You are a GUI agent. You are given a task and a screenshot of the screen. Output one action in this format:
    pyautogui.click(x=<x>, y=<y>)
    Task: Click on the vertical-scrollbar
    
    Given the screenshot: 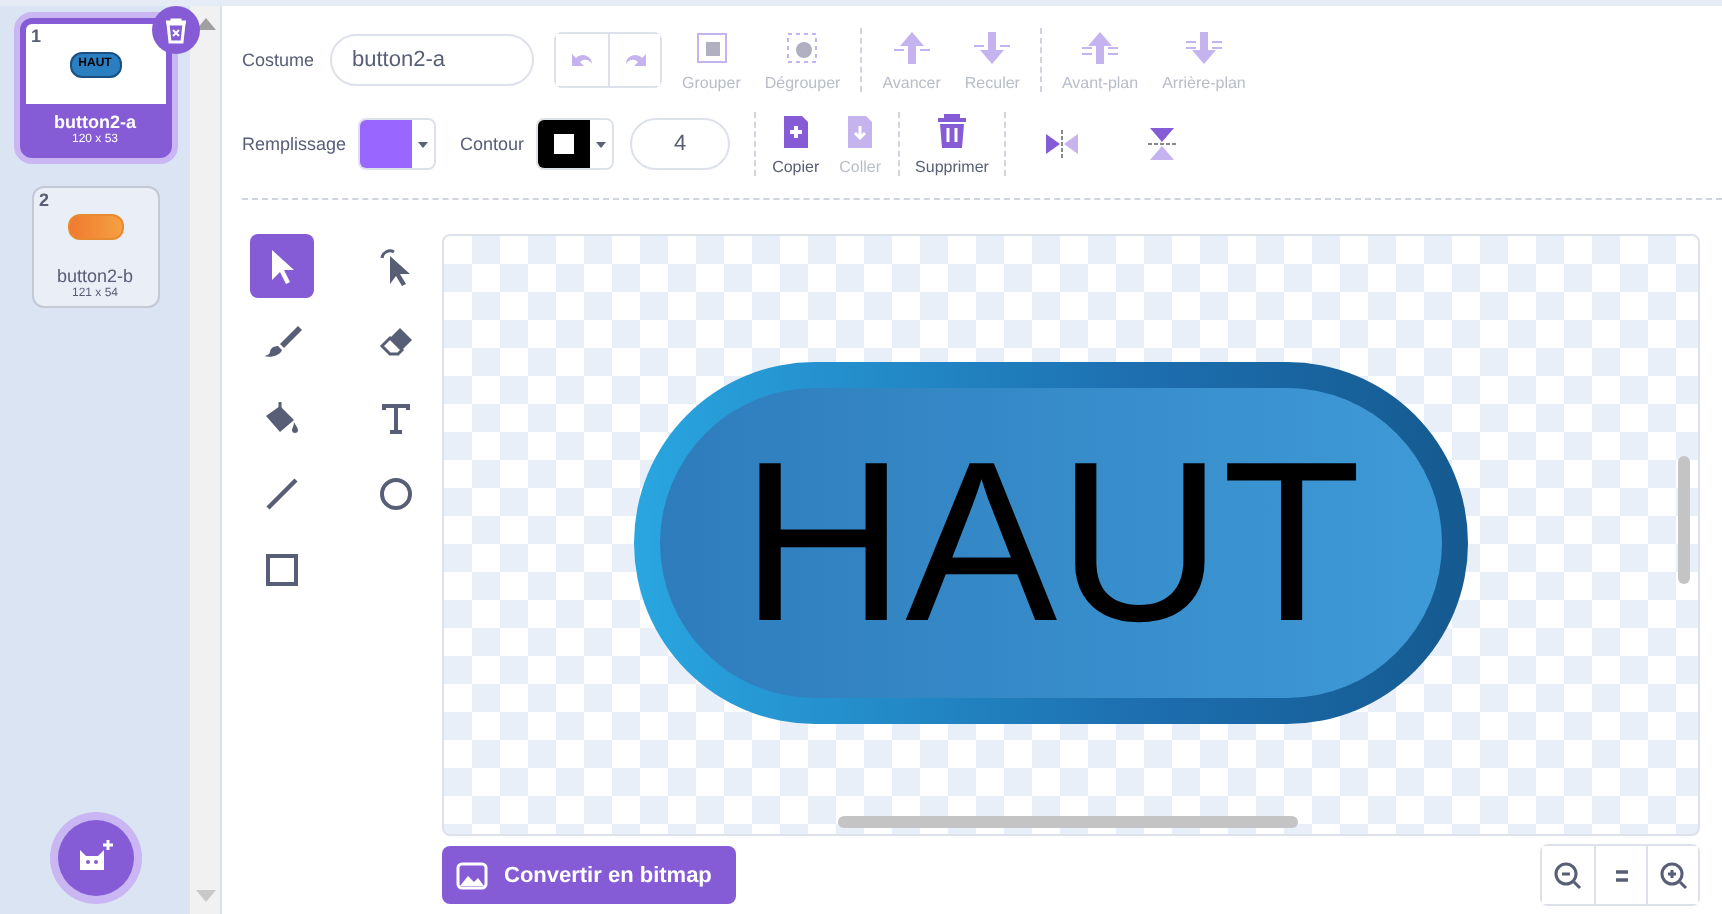 What is the action you would take?
    pyautogui.click(x=1684, y=520)
    